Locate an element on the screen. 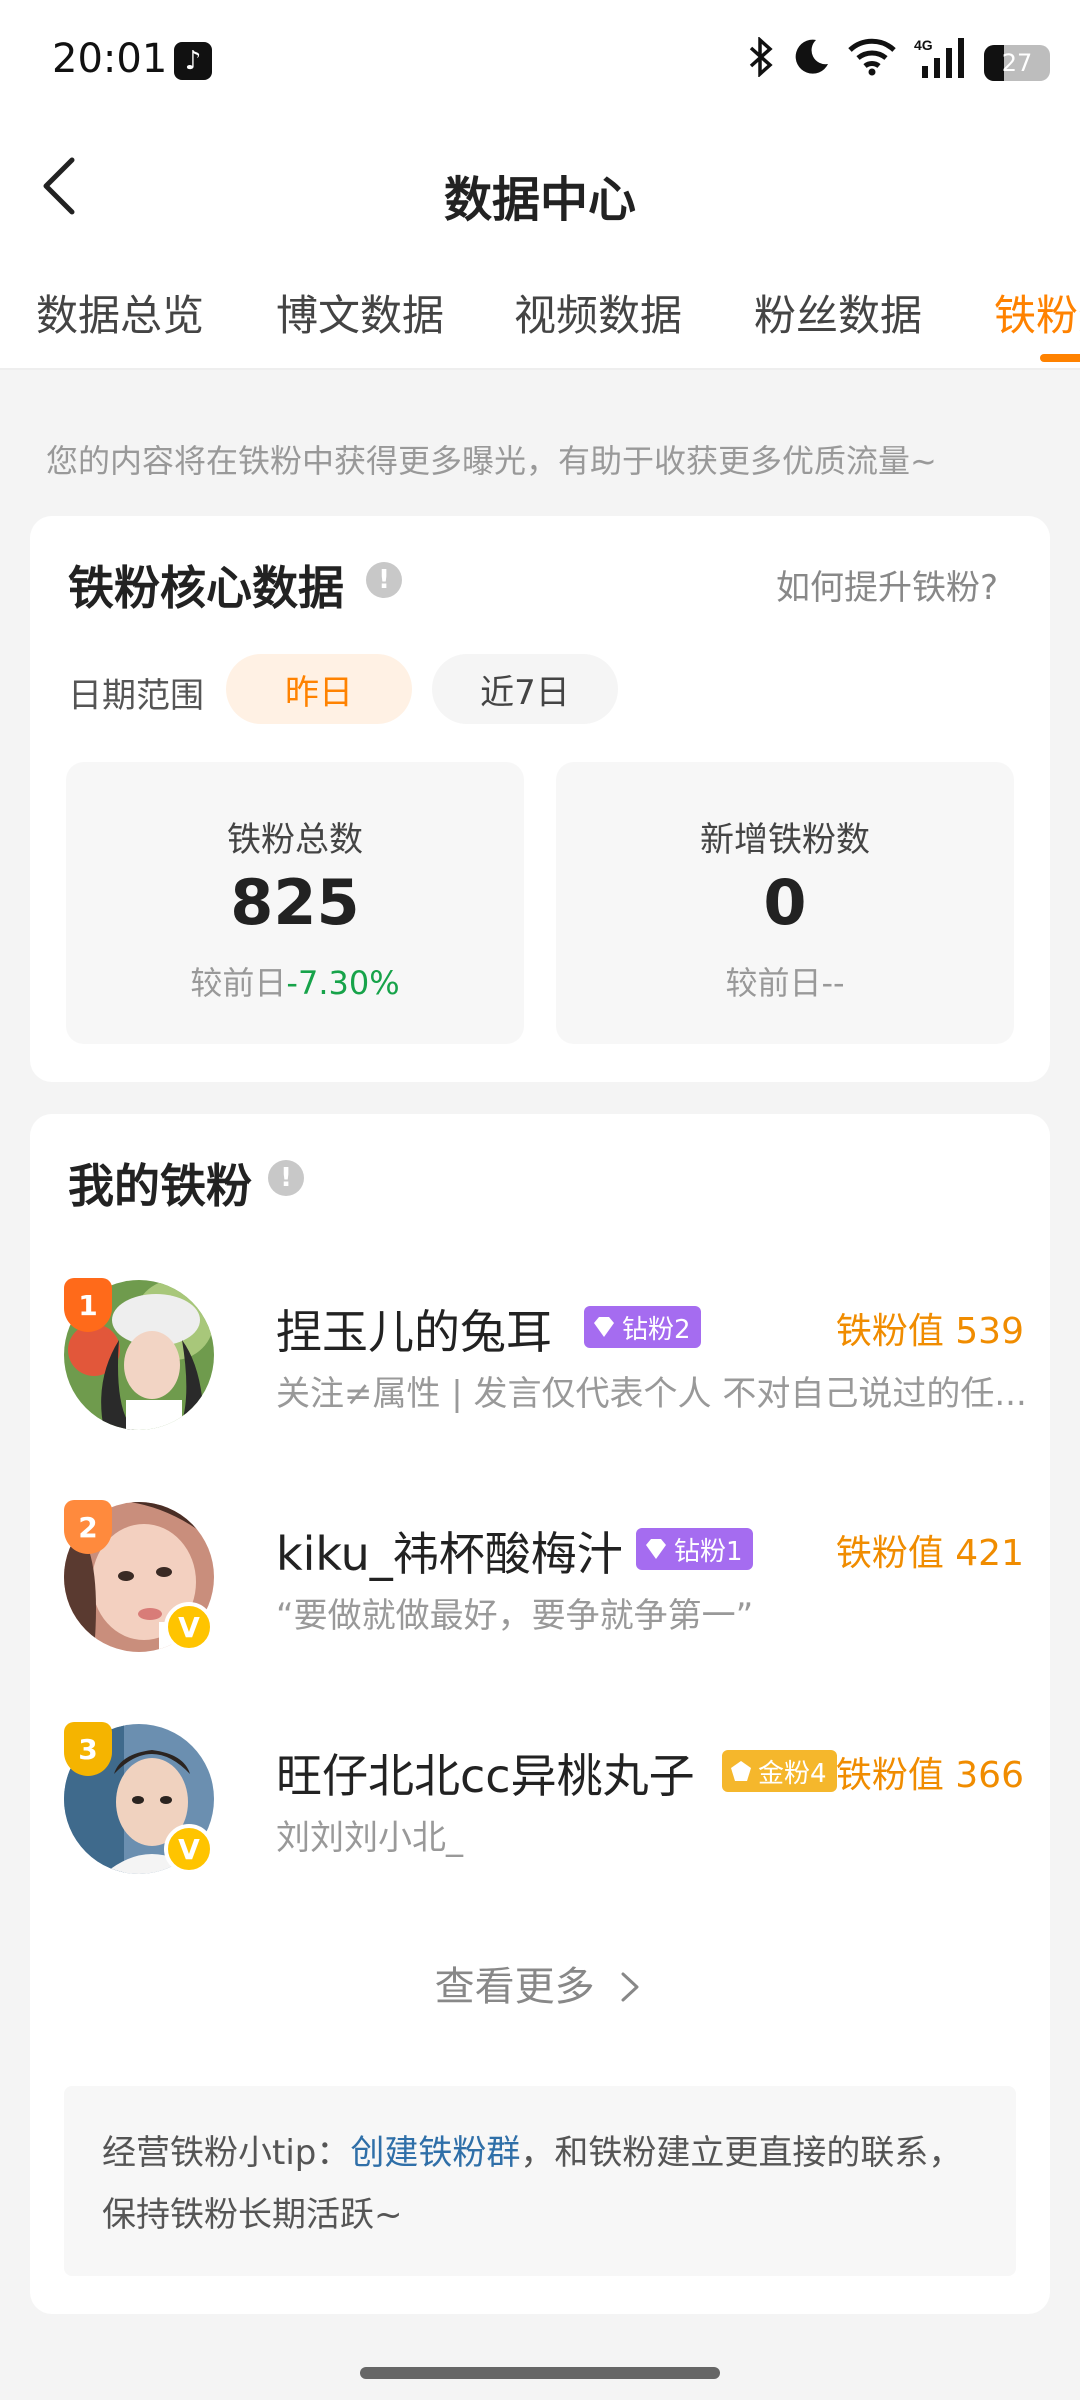  rank-badge: 3 is located at coordinates (88, 1749).